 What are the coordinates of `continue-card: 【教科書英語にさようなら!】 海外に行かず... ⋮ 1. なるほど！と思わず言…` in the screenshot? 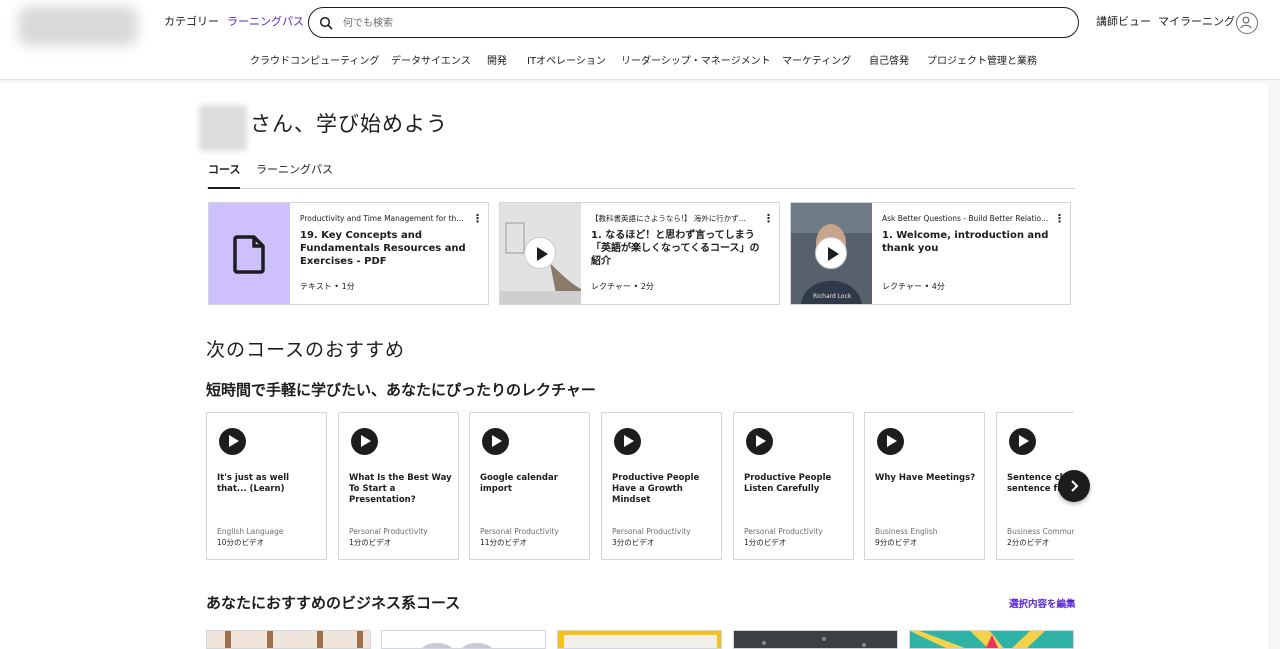 It's located at (639, 253).